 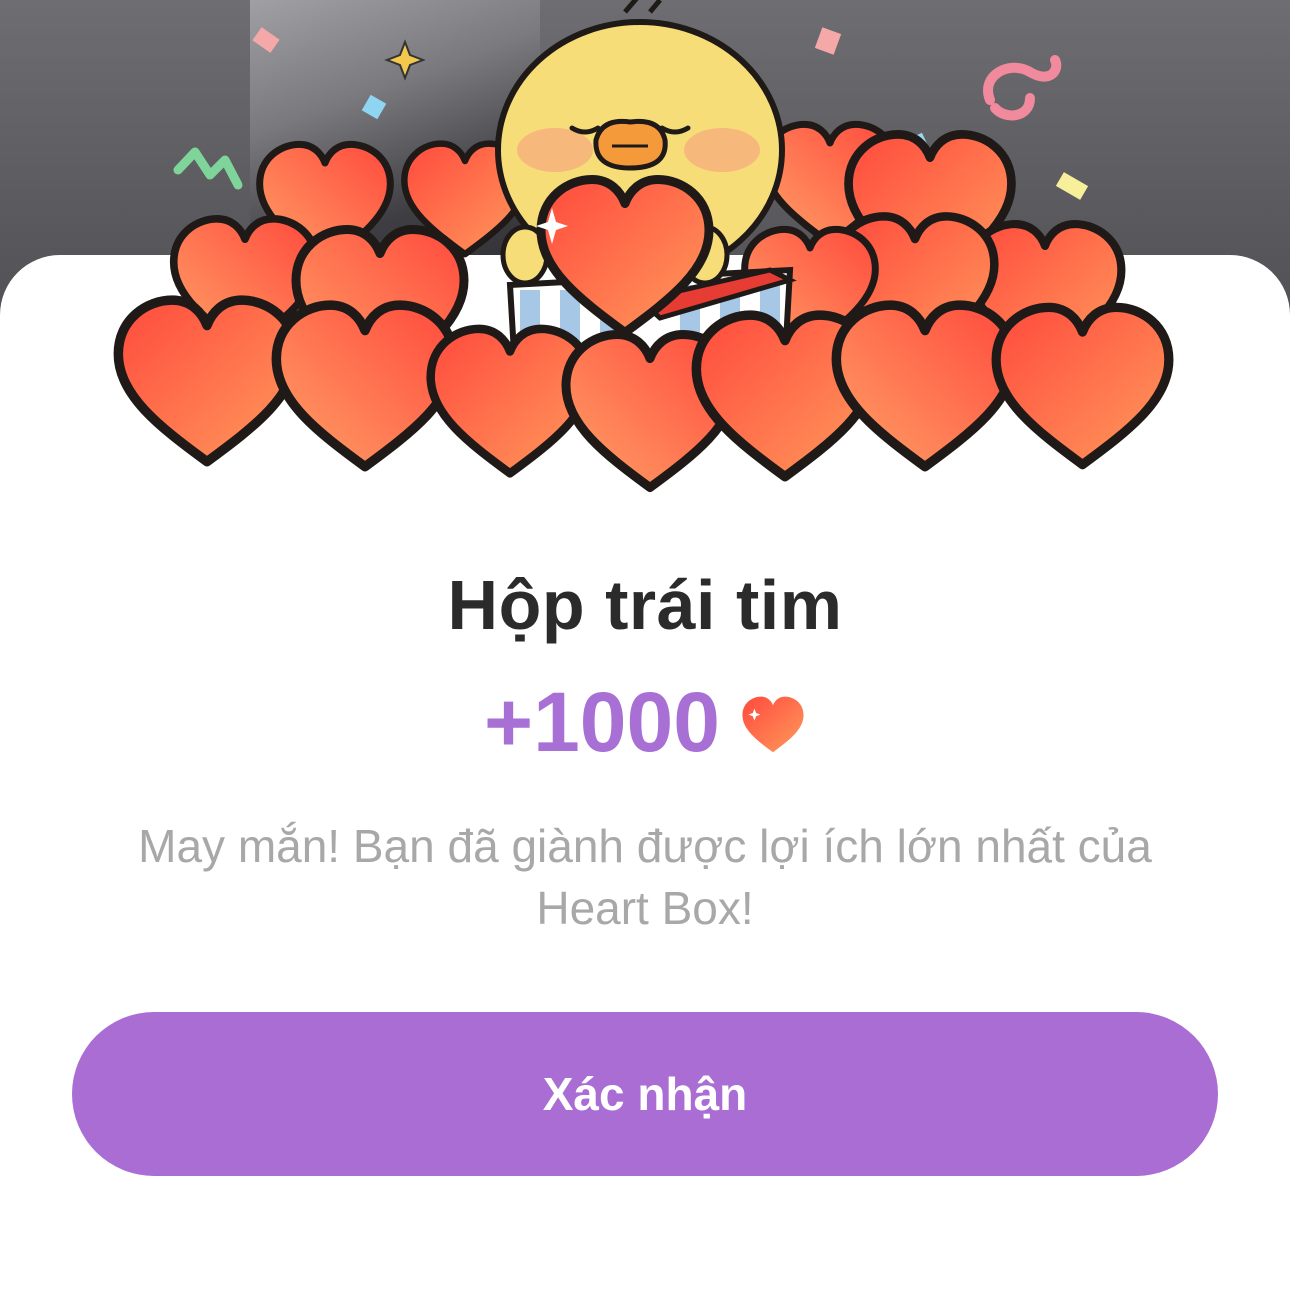 I want to click on heart-icon, so click(x=773, y=724).